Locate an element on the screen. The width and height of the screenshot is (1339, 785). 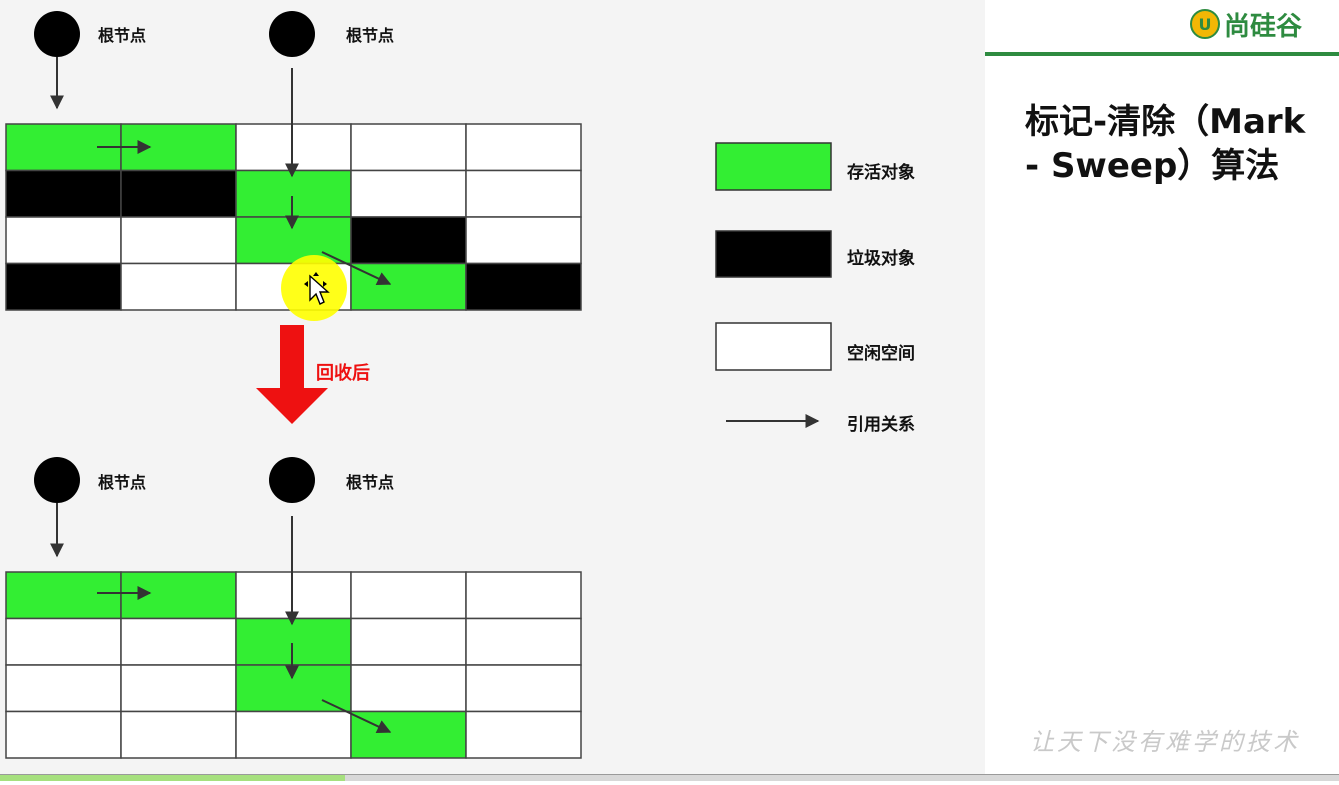
legend-free-swatch is located at coordinates (773, 346).